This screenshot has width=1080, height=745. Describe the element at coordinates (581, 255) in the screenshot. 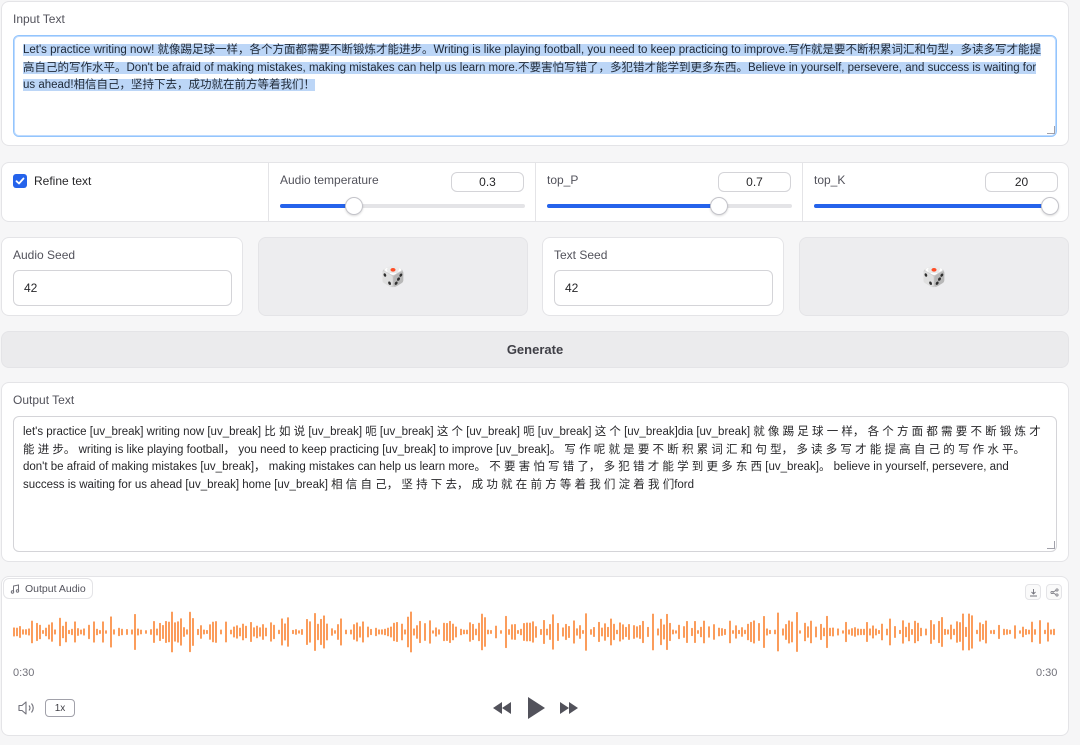

I see `text-seed-label: Text Seed` at that location.